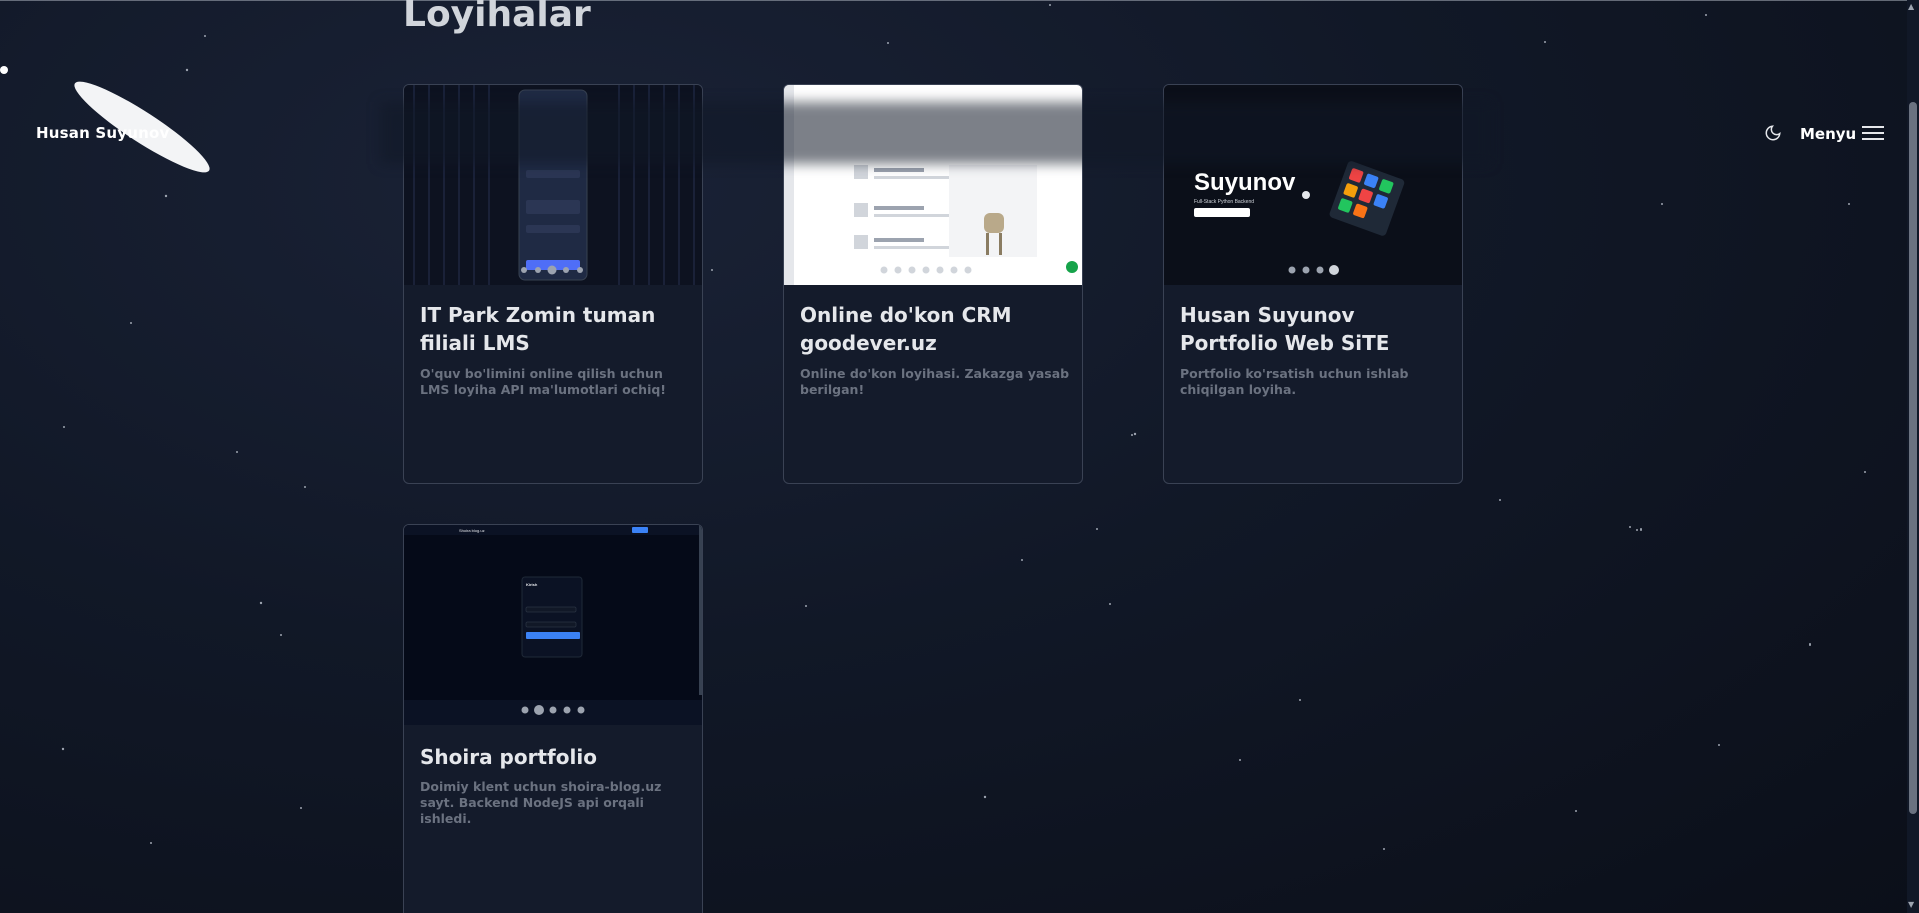 The height and width of the screenshot is (913, 1919). I want to click on project-title: IT Park Zomin tuman filiali LMS, so click(538, 329).